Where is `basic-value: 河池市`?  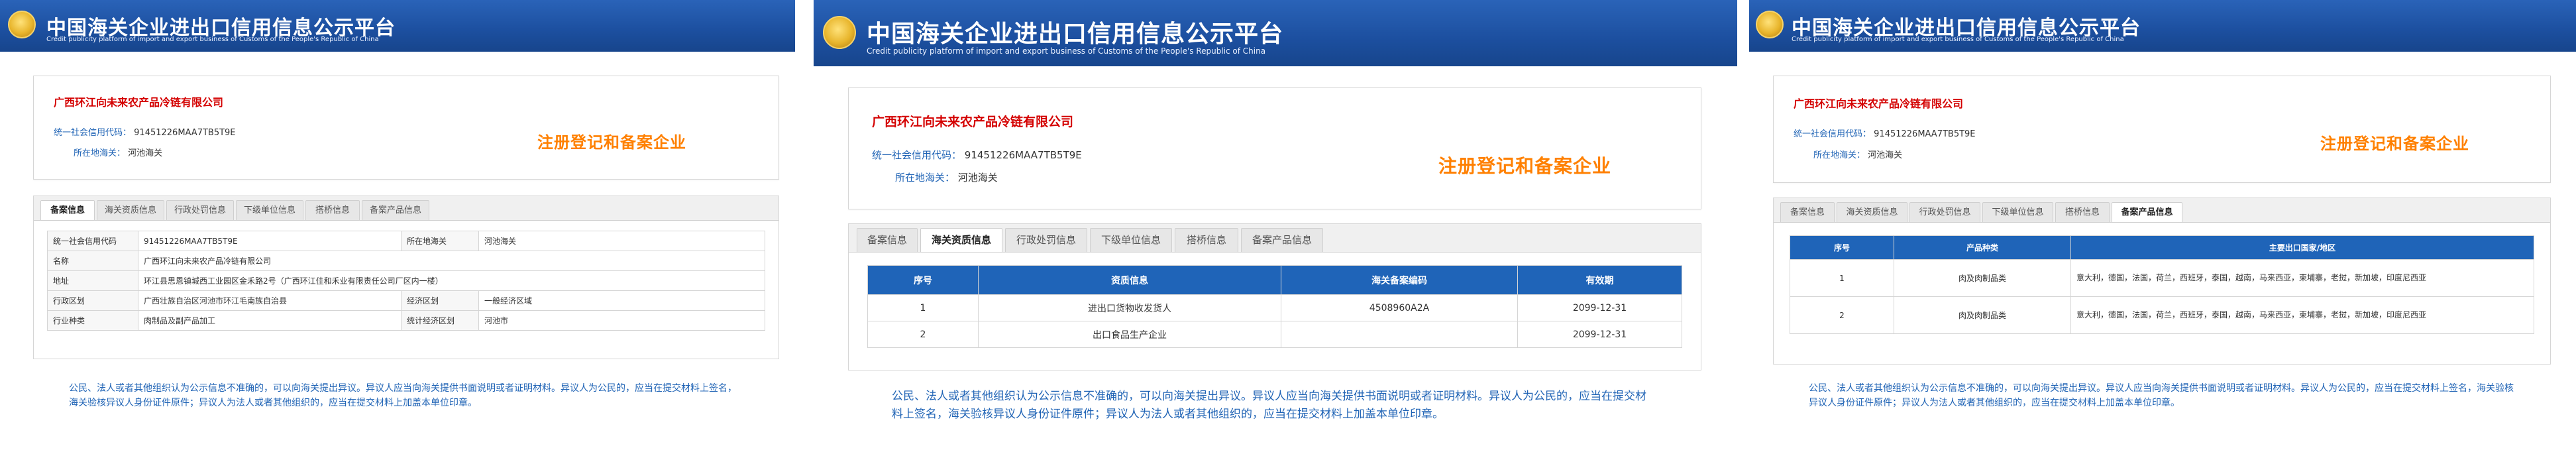 basic-value: 河池市 is located at coordinates (621, 320).